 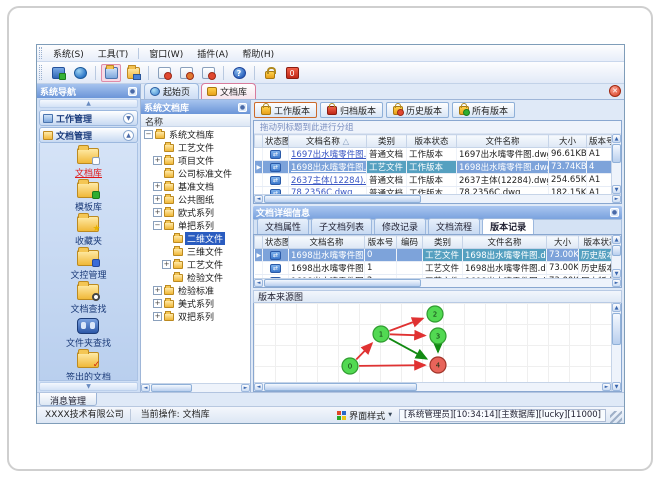 What do you see at coordinates (292, 73) in the screenshot?
I see `power-button` at bounding box center [292, 73].